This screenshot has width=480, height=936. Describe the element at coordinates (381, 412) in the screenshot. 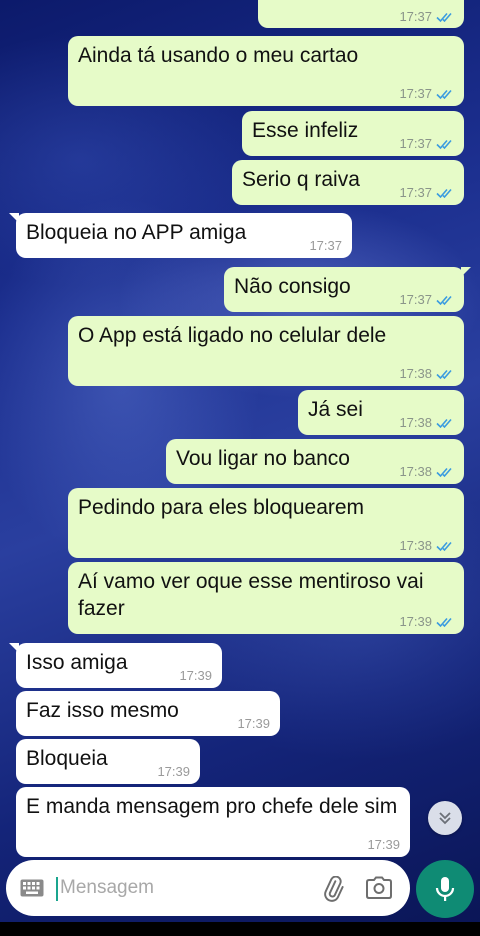

I see `message-bubble-outgoing: Já sei 17:38` at that location.